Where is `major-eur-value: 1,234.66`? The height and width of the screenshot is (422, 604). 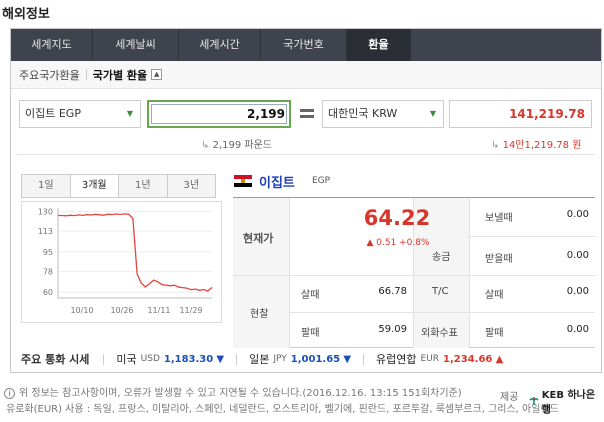
major-eur-value: 1,234.66 is located at coordinates (468, 359).